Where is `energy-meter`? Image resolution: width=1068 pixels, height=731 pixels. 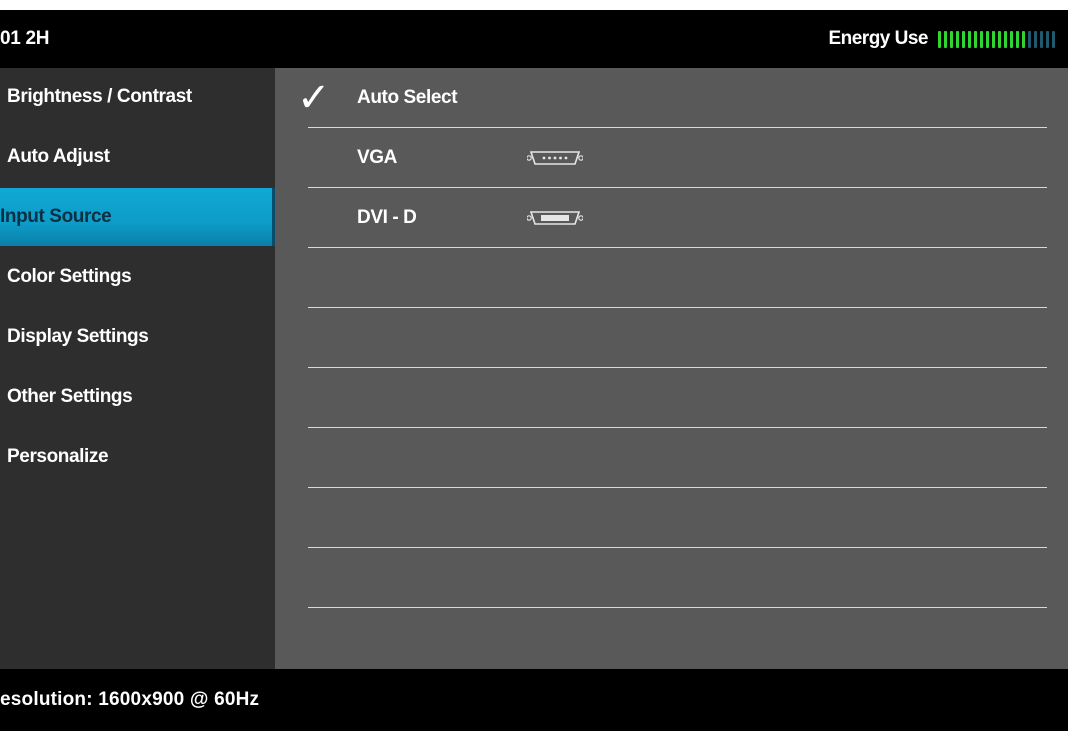
energy-meter is located at coordinates (998, 39).